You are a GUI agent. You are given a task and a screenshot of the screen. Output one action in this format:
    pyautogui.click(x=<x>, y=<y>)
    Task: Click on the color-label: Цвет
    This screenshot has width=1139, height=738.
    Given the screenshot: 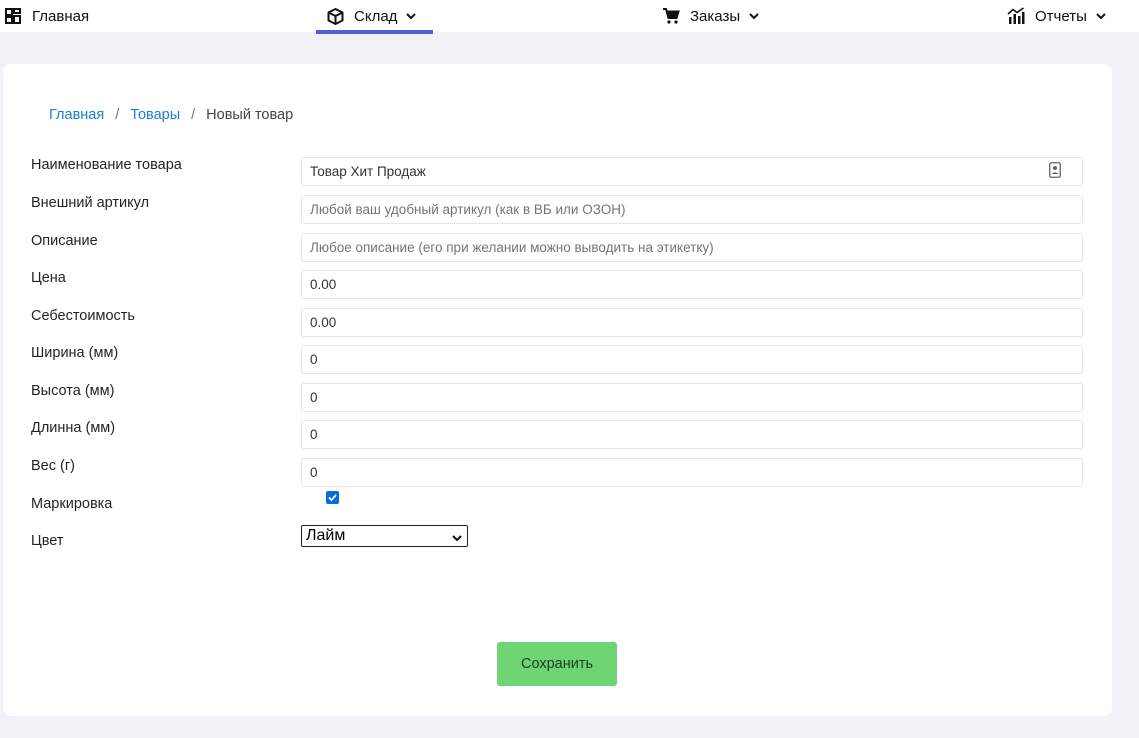 What is the action you would take?
    pyautogui.click(x=47, y=541)
    